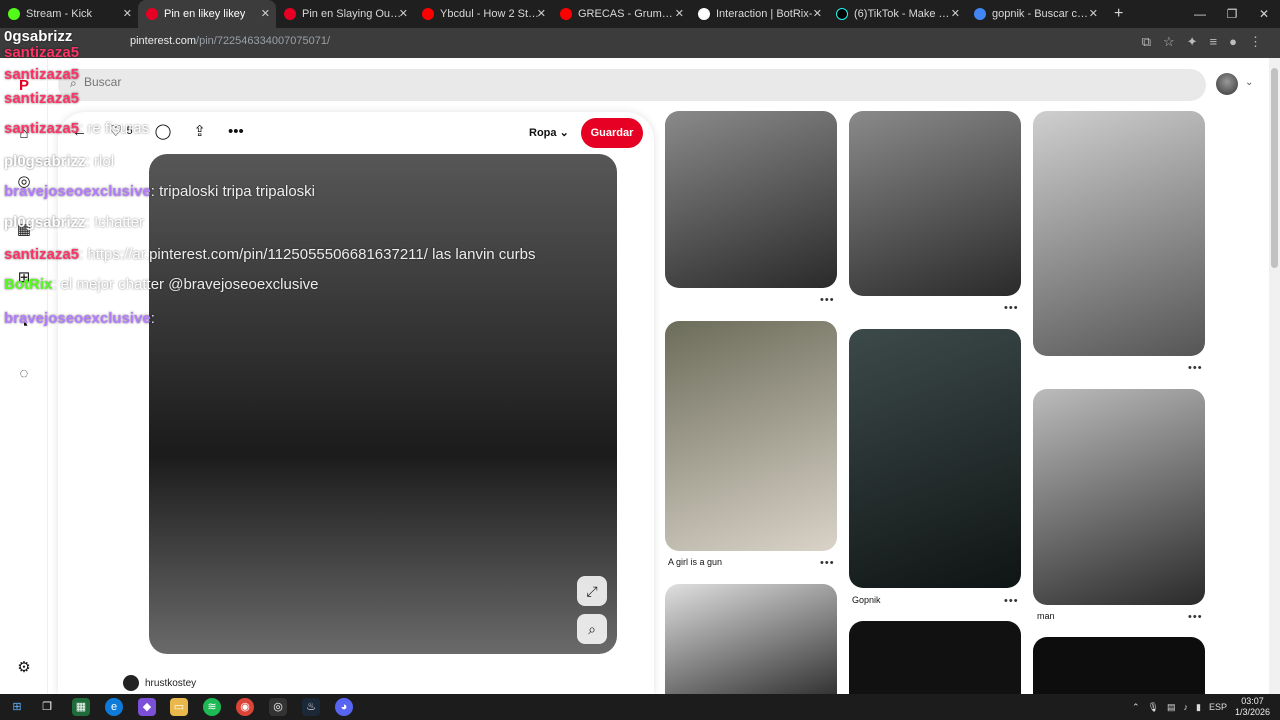 Image resolution: width=1280 pixels, height=720 pixels. Describe the element at coordinates (1218, 707) in the screenshot. I see `language-indicator: ESP` at that location.